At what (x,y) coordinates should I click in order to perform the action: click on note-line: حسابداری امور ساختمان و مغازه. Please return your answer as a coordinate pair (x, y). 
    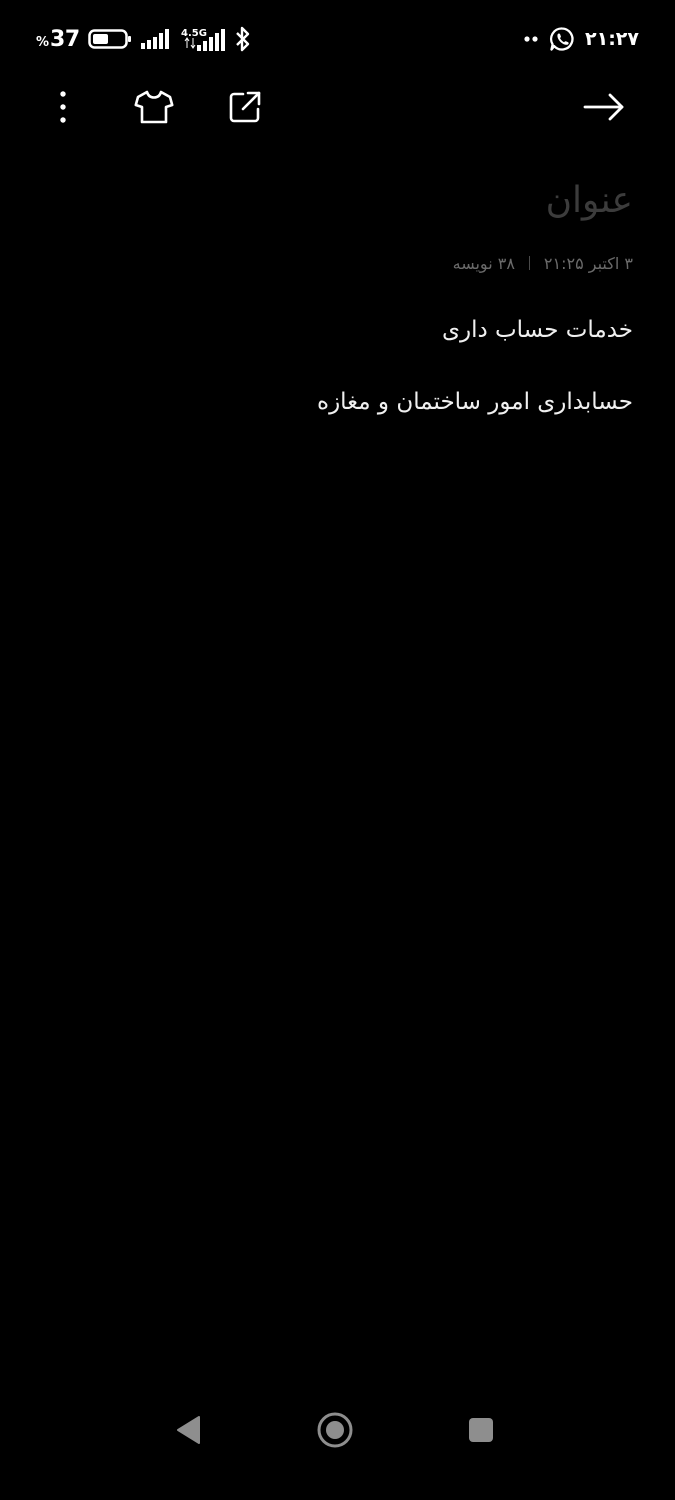
    Looking at the image, I should click on (336, 402).